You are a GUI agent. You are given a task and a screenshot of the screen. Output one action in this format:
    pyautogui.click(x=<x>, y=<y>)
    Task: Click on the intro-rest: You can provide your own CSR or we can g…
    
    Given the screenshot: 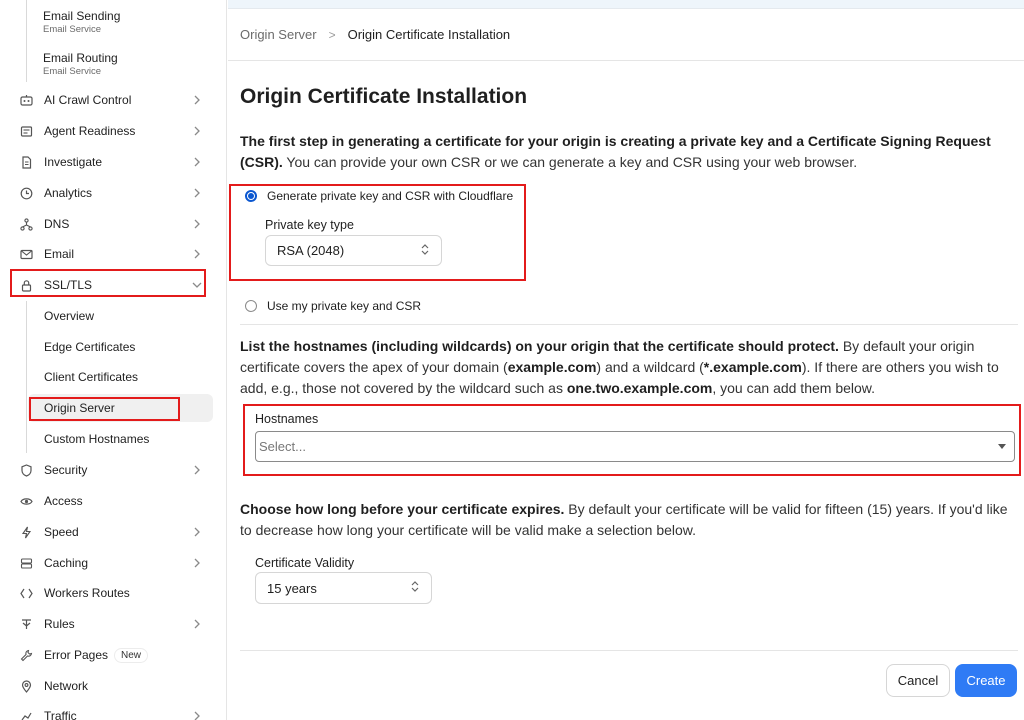 What is the action you would take?
    pyautogui.click(x=570, y=162)
    